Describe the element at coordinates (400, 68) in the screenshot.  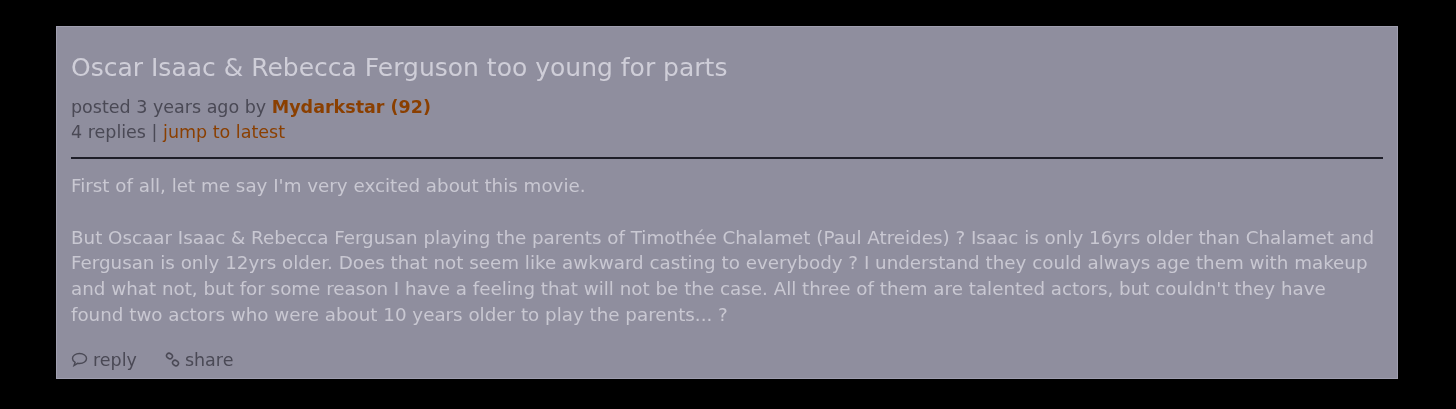
I see `post-title: Oscar Isaac & Rebecca Ferguson too young for parts` at that location.